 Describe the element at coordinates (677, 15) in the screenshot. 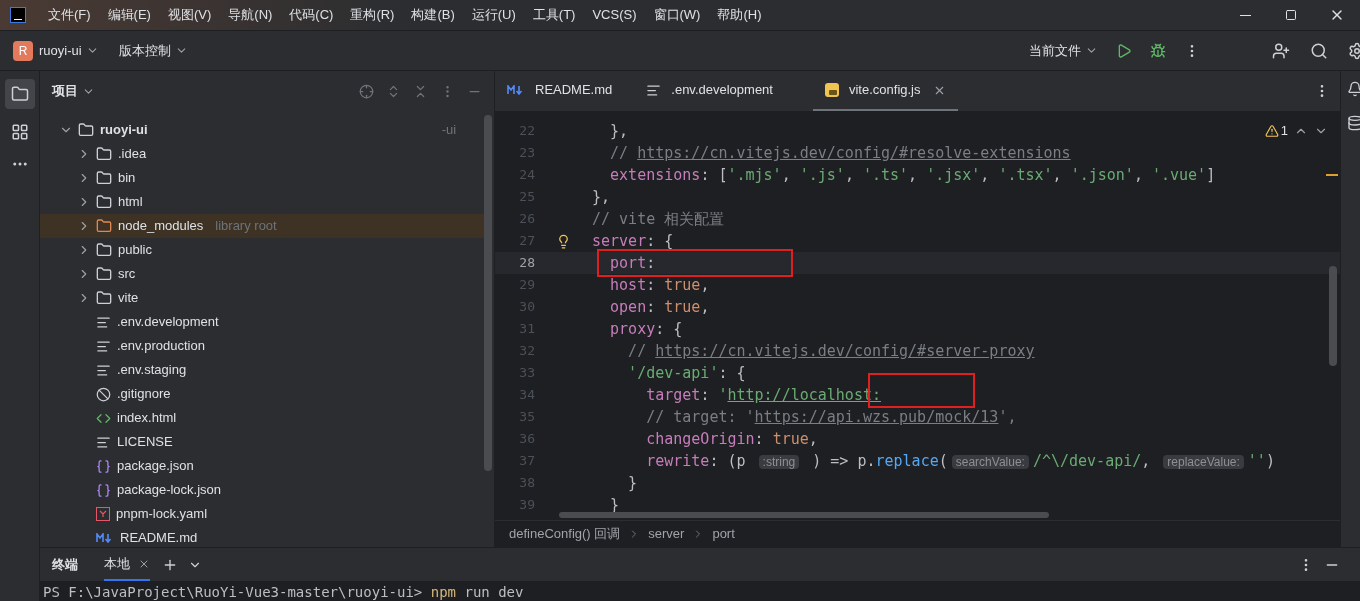

I see `menu-item: 窗口(W)` at that location.